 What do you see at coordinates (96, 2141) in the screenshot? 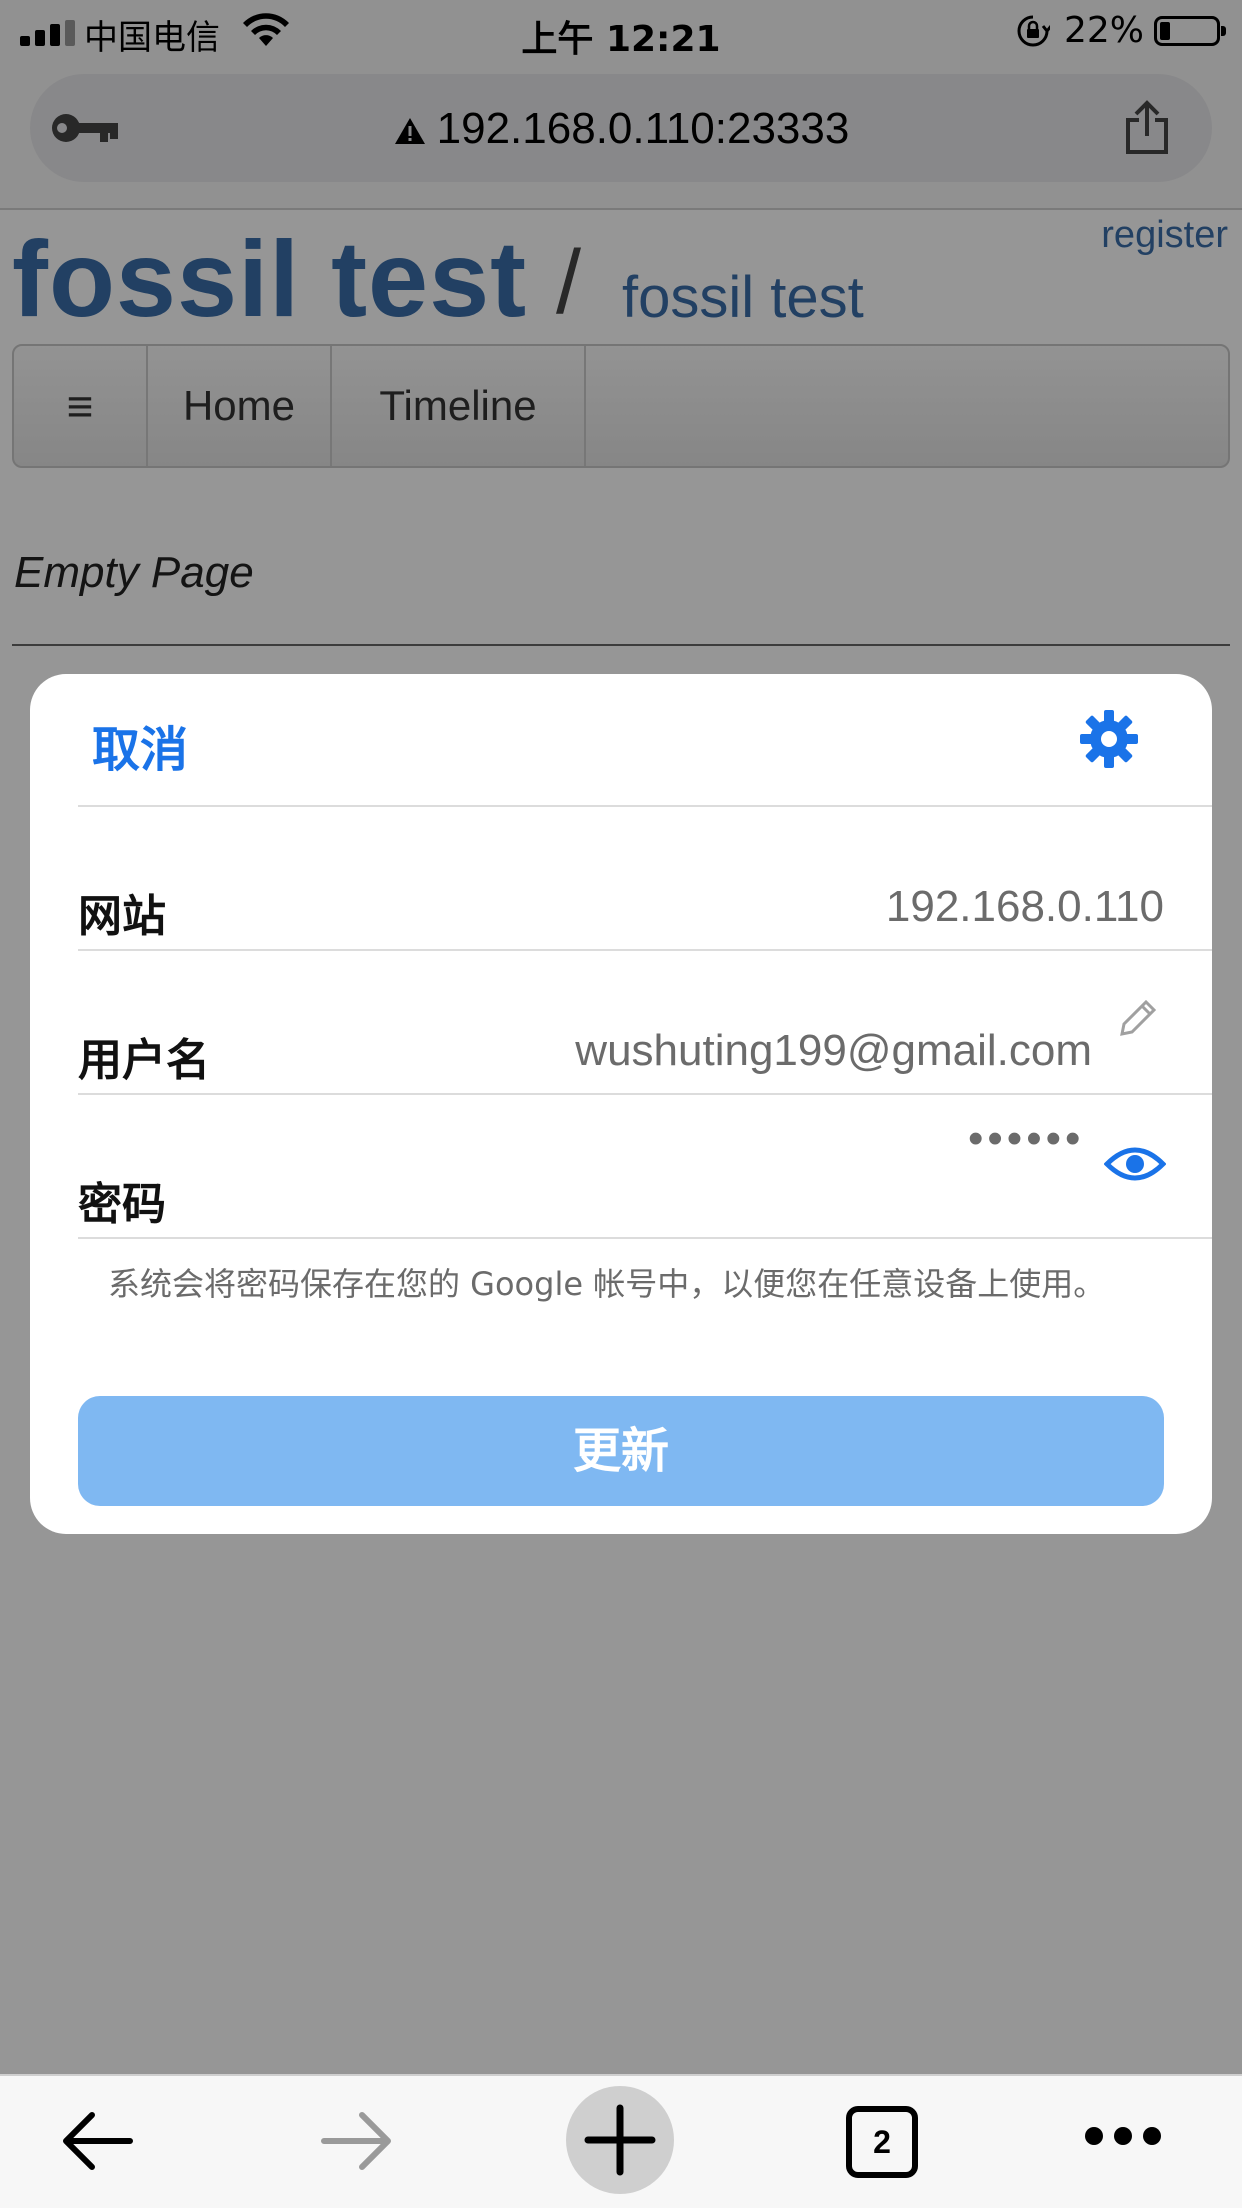
I see `back-arrow-icon` at bounding box center [96, 2141].